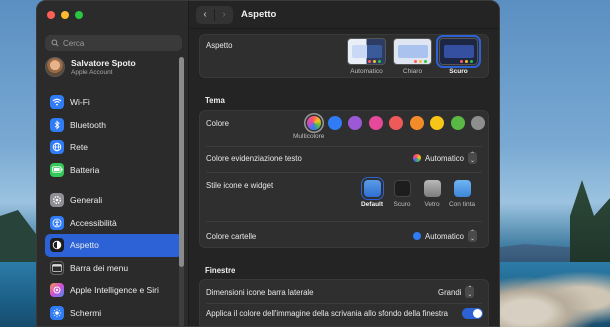 The width and height of the screenshot is (610, 327). Describe the element at coordinates (57, 267) in the screenshot. I see `menubar-icon` at that location.